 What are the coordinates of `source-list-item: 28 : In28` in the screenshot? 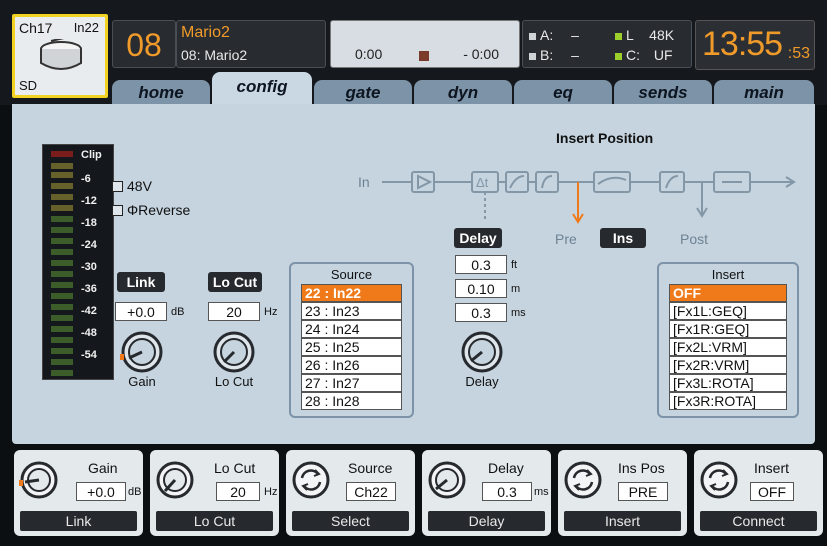 It's located at (351, 401).